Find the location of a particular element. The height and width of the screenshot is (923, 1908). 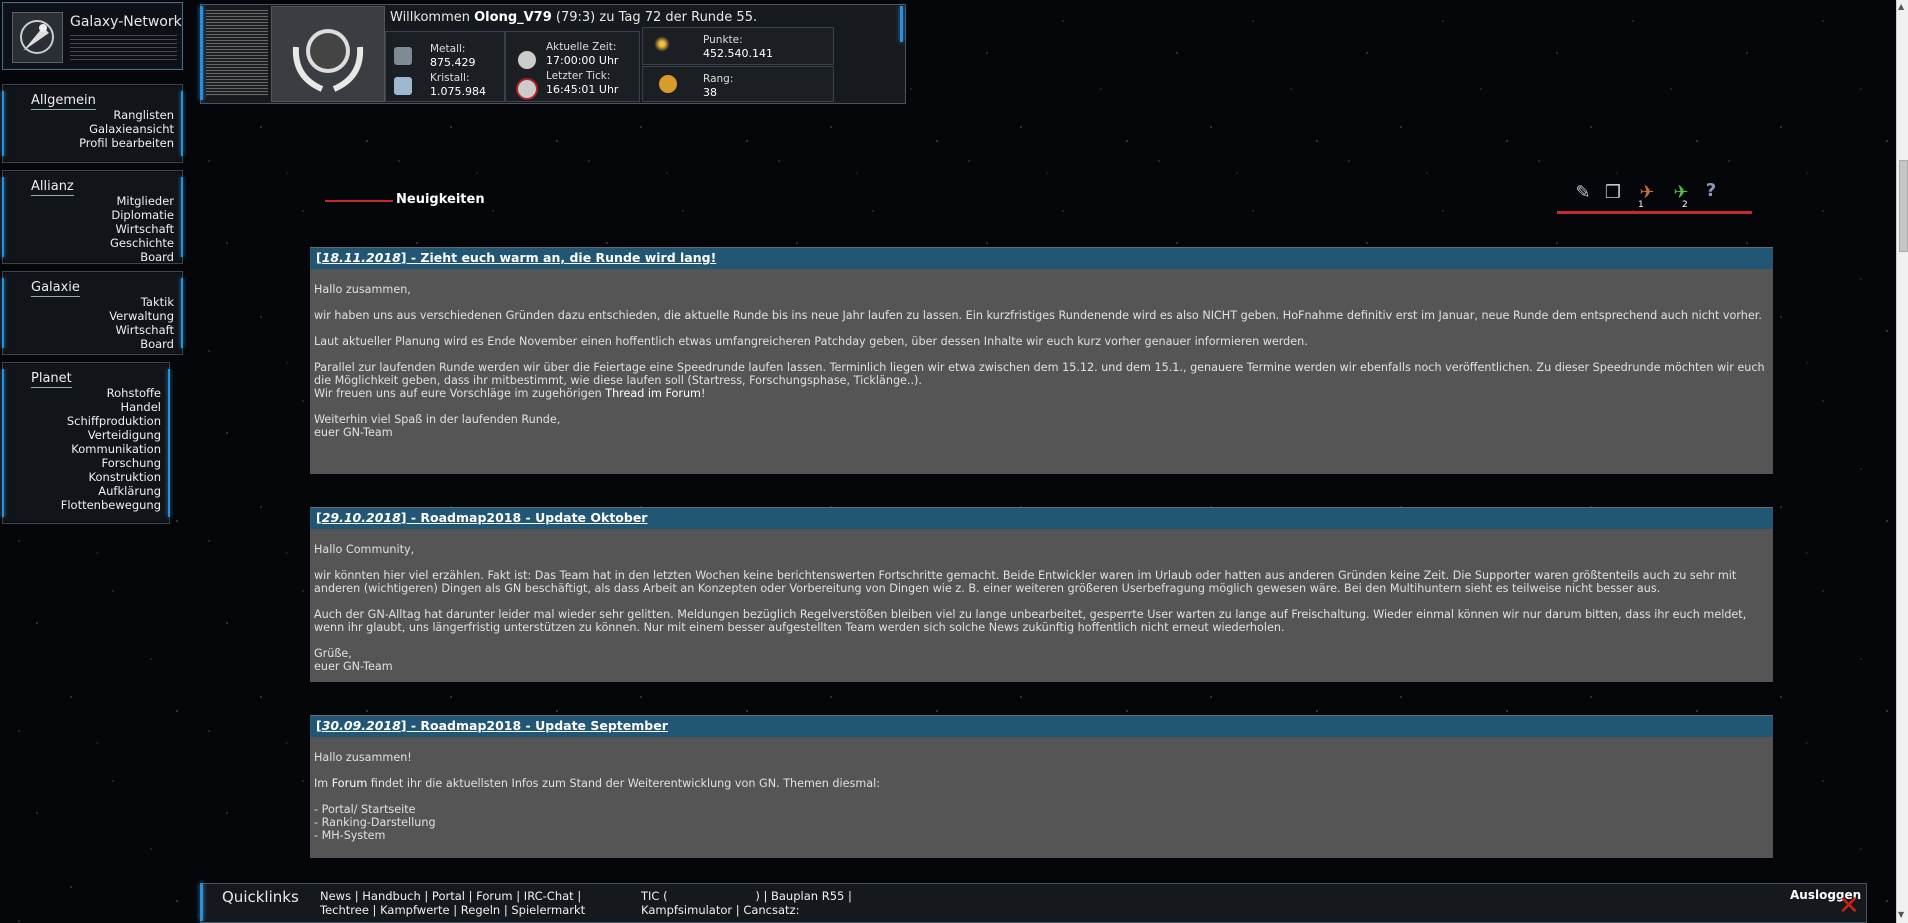

notes-icon: ✎ is located at coordinates (1583, 193).